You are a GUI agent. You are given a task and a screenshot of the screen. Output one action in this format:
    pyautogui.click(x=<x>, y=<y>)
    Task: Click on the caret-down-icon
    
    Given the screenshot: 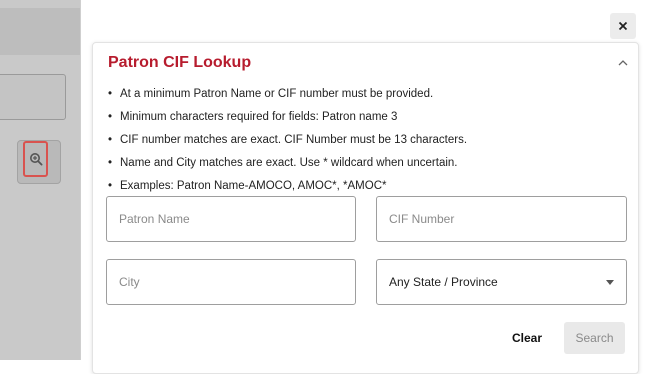 What is the action you would take?
    pyautogui.click(x=610, y=282)
    